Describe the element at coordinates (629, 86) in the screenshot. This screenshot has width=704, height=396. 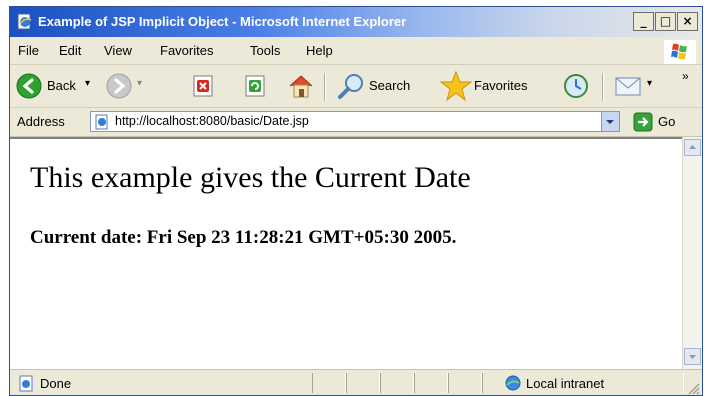
I see `mail-icon` at that location.